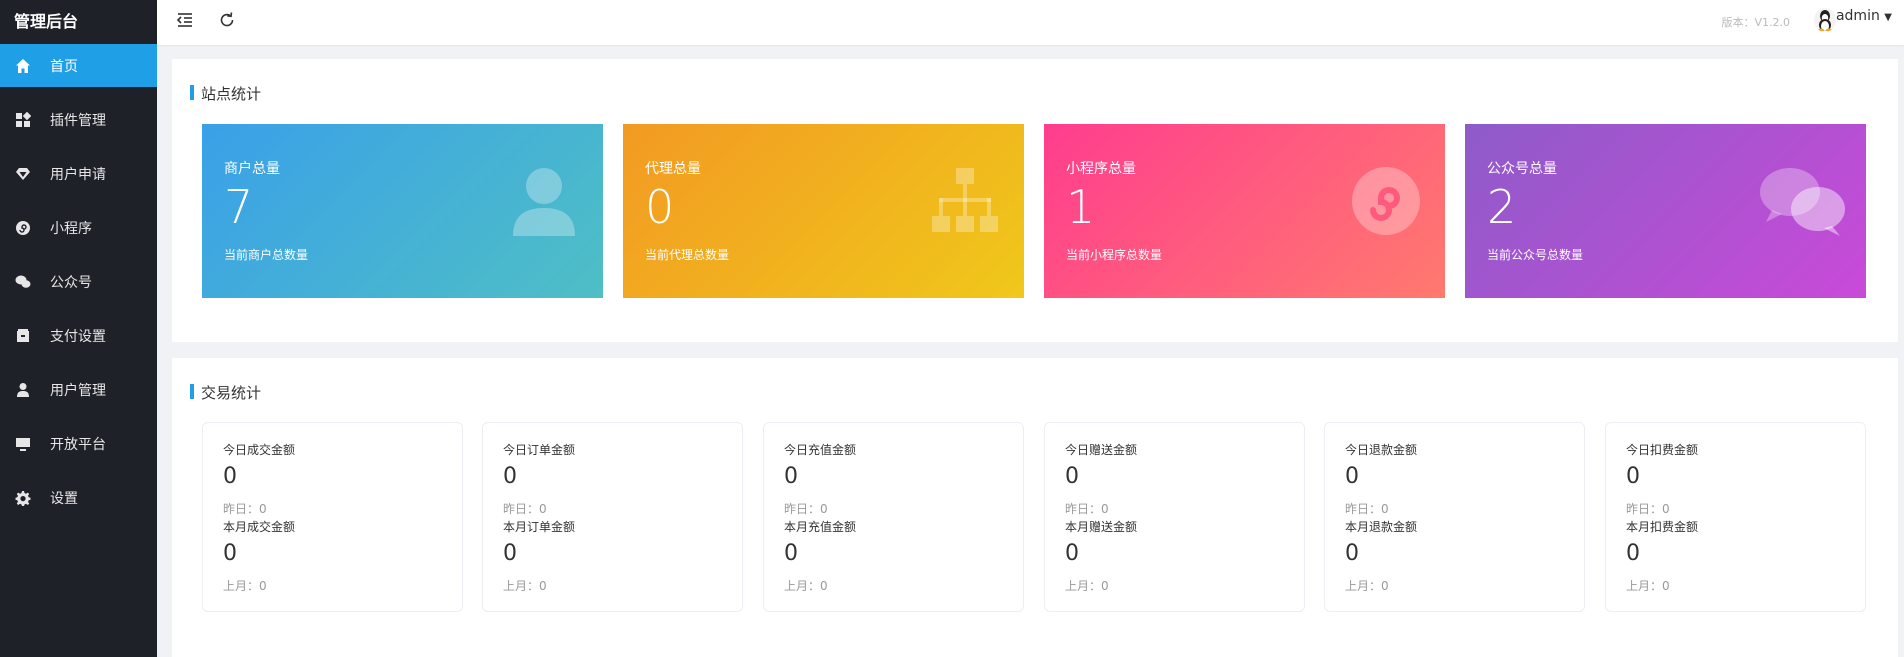 The height and width of the screenshot is (657, 1904). I want to click on user-menu: admin ▼, so click(1864, 16).